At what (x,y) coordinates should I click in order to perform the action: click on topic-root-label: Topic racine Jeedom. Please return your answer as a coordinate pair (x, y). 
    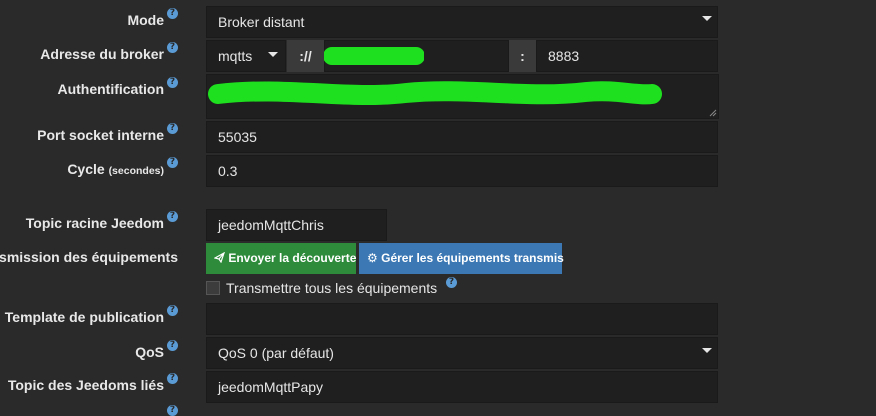
    Looking at the image, I should click on (94, 223).